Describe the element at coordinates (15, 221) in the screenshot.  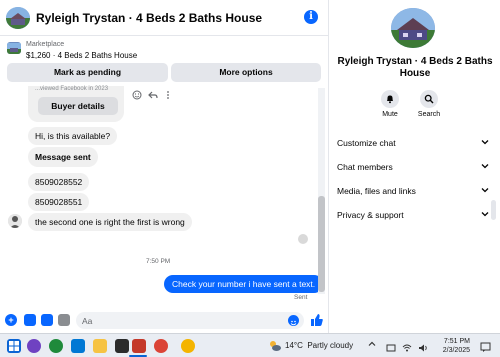
I see `sender-avatar` at that location.